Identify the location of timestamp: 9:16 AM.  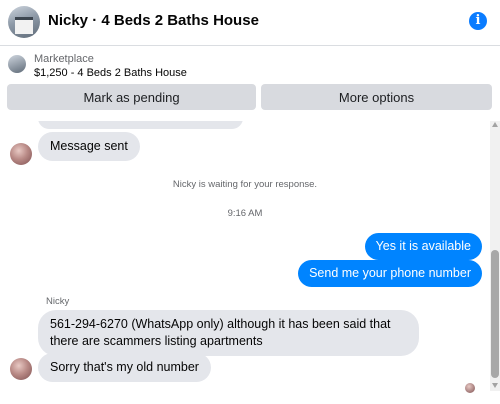
(245, 213).